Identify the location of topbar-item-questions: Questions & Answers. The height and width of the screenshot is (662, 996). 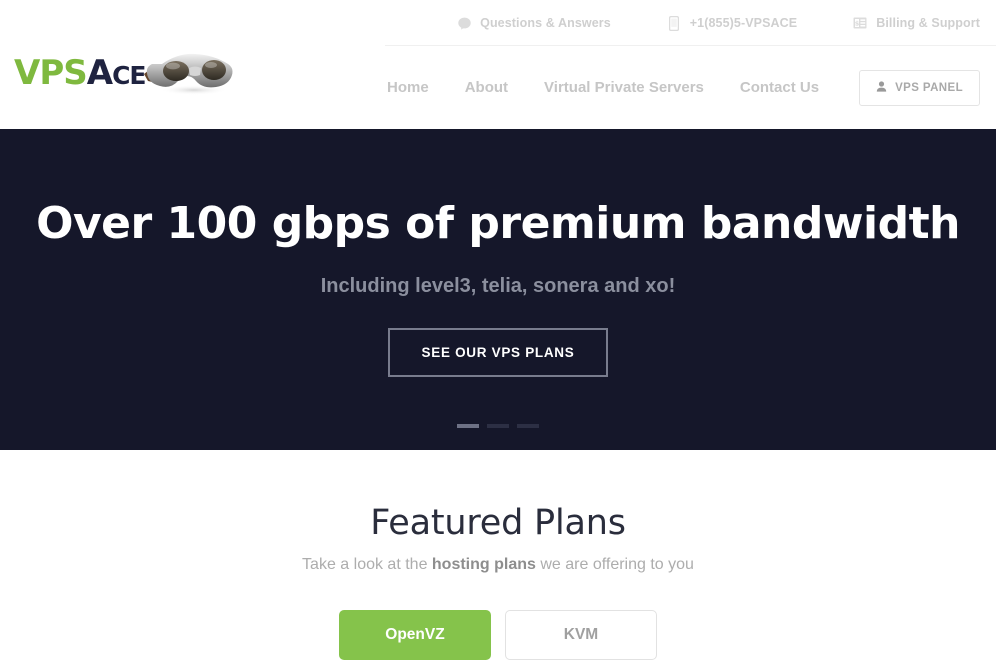
(534, 23).